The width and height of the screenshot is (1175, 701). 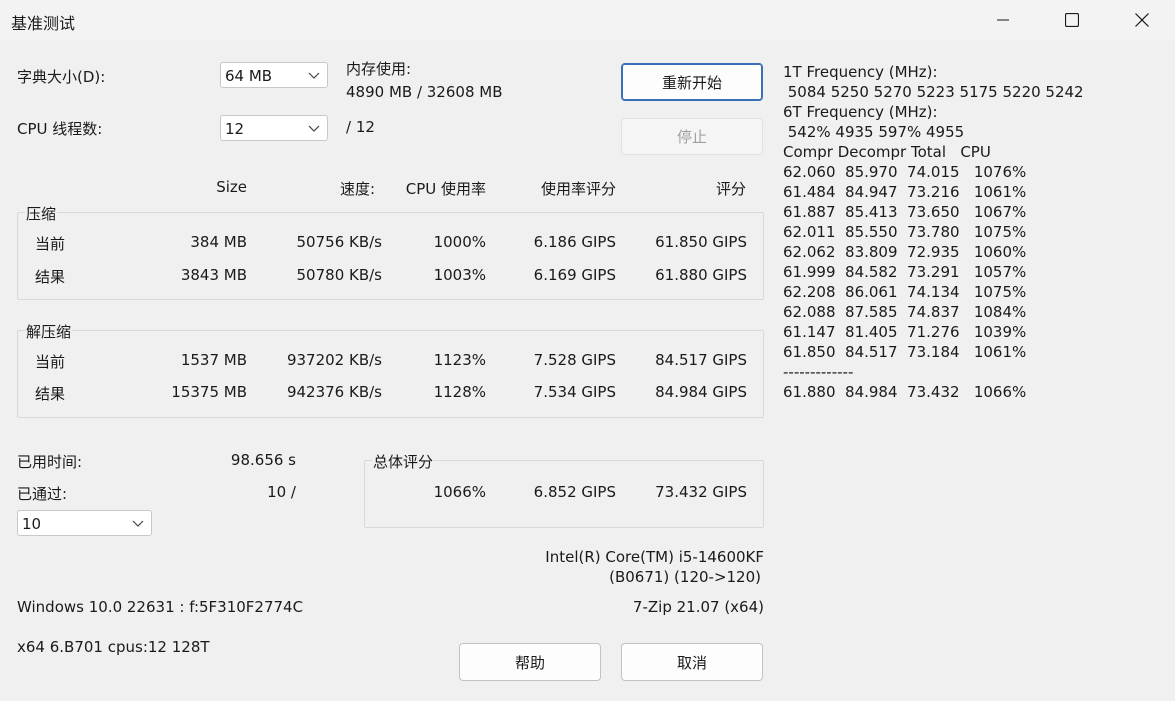 I want to click on maximize-icon, so click(x=1072, y=20).